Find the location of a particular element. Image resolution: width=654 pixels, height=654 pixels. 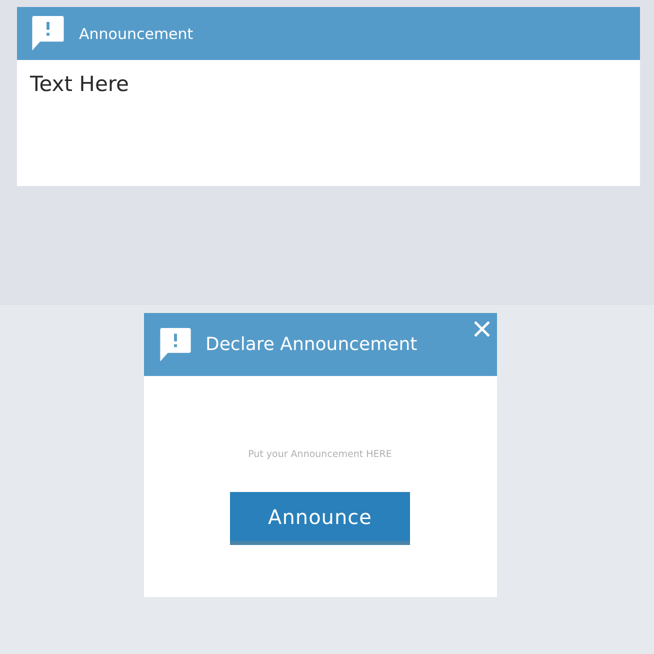

announcement-text: Text Here is located at coordinates (79, 84).